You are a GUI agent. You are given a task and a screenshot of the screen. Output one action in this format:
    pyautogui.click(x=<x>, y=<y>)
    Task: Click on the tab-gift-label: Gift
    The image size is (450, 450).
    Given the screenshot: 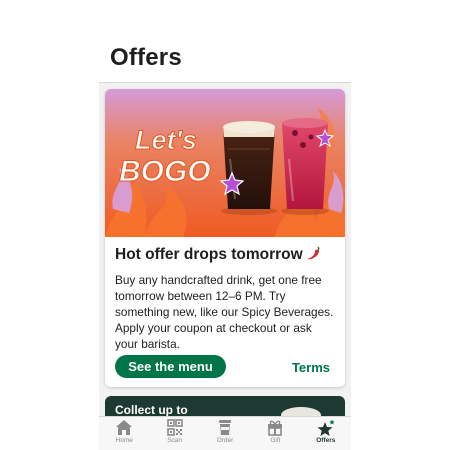 What is the action you would take?
    pyautogui.click(x=275, y=440)
    